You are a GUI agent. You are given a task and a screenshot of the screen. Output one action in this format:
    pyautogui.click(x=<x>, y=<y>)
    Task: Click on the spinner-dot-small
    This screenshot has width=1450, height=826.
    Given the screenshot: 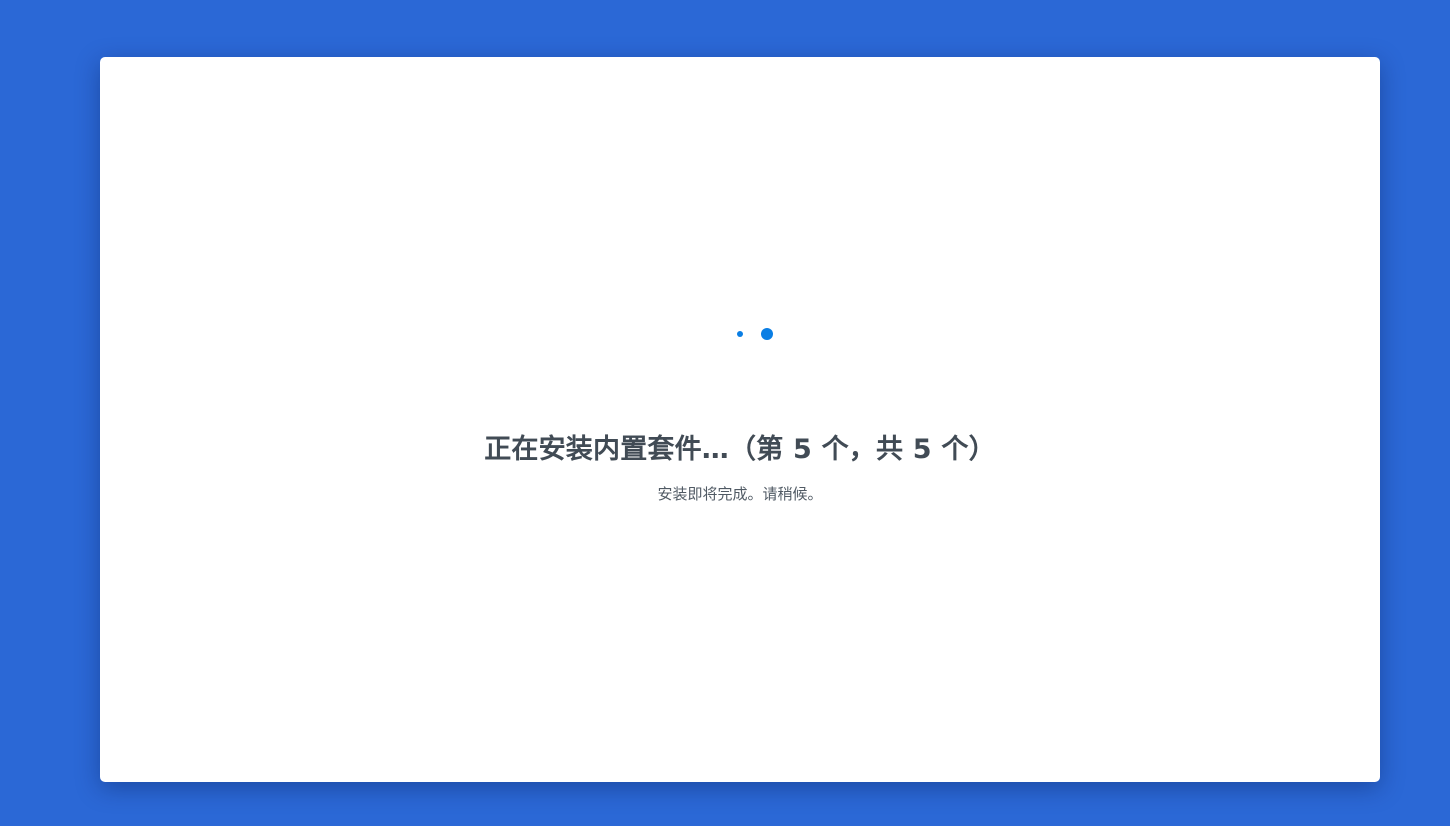 What is the action you would take?
    pyautogui.click(x=740, y=334)
    